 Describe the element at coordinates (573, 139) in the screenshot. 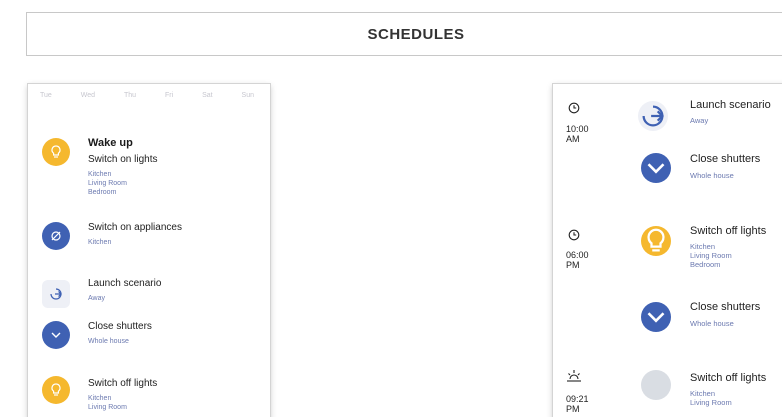

I see `time-period: AM` at that location.